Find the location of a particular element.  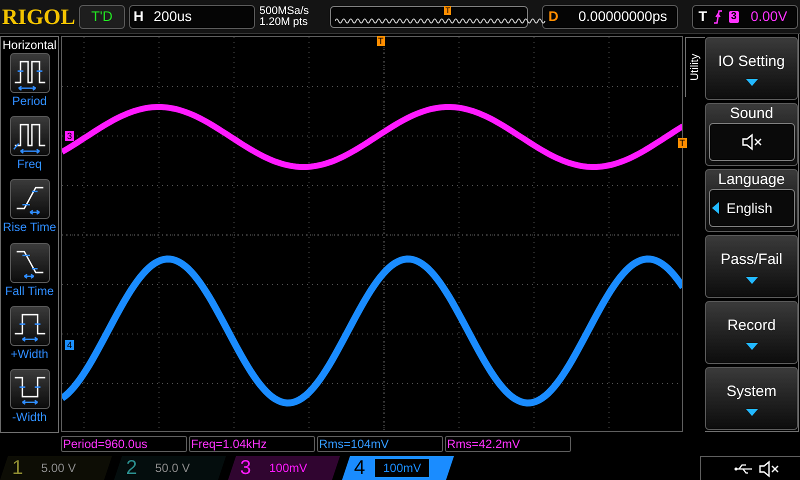

trigger-label: T is located at coordinates (703, 16).